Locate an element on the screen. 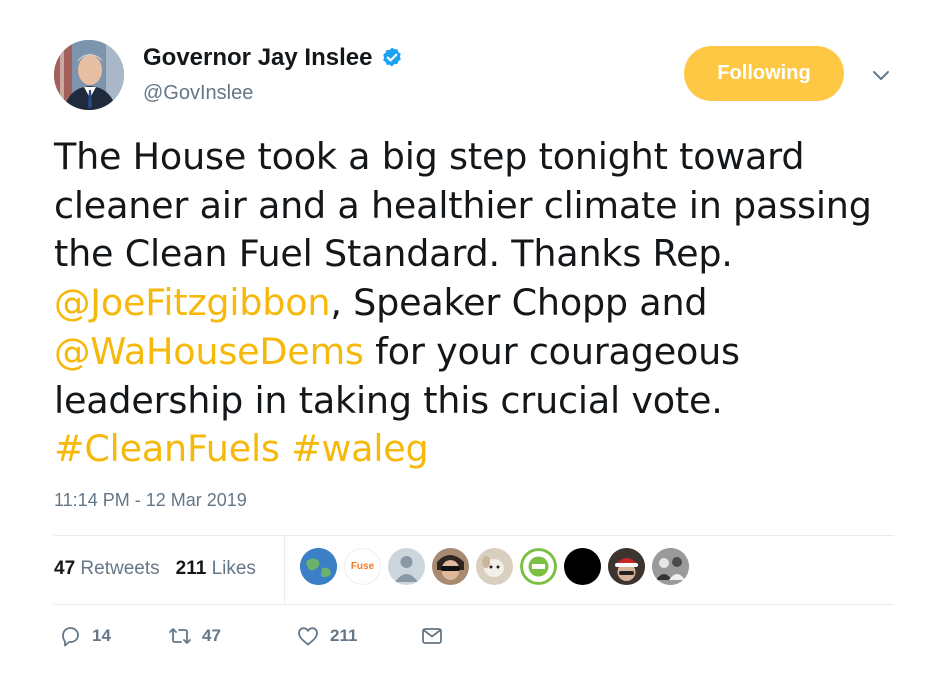 The image size is (944, 674). like-button: 211 is located at coordinates (358, 636).